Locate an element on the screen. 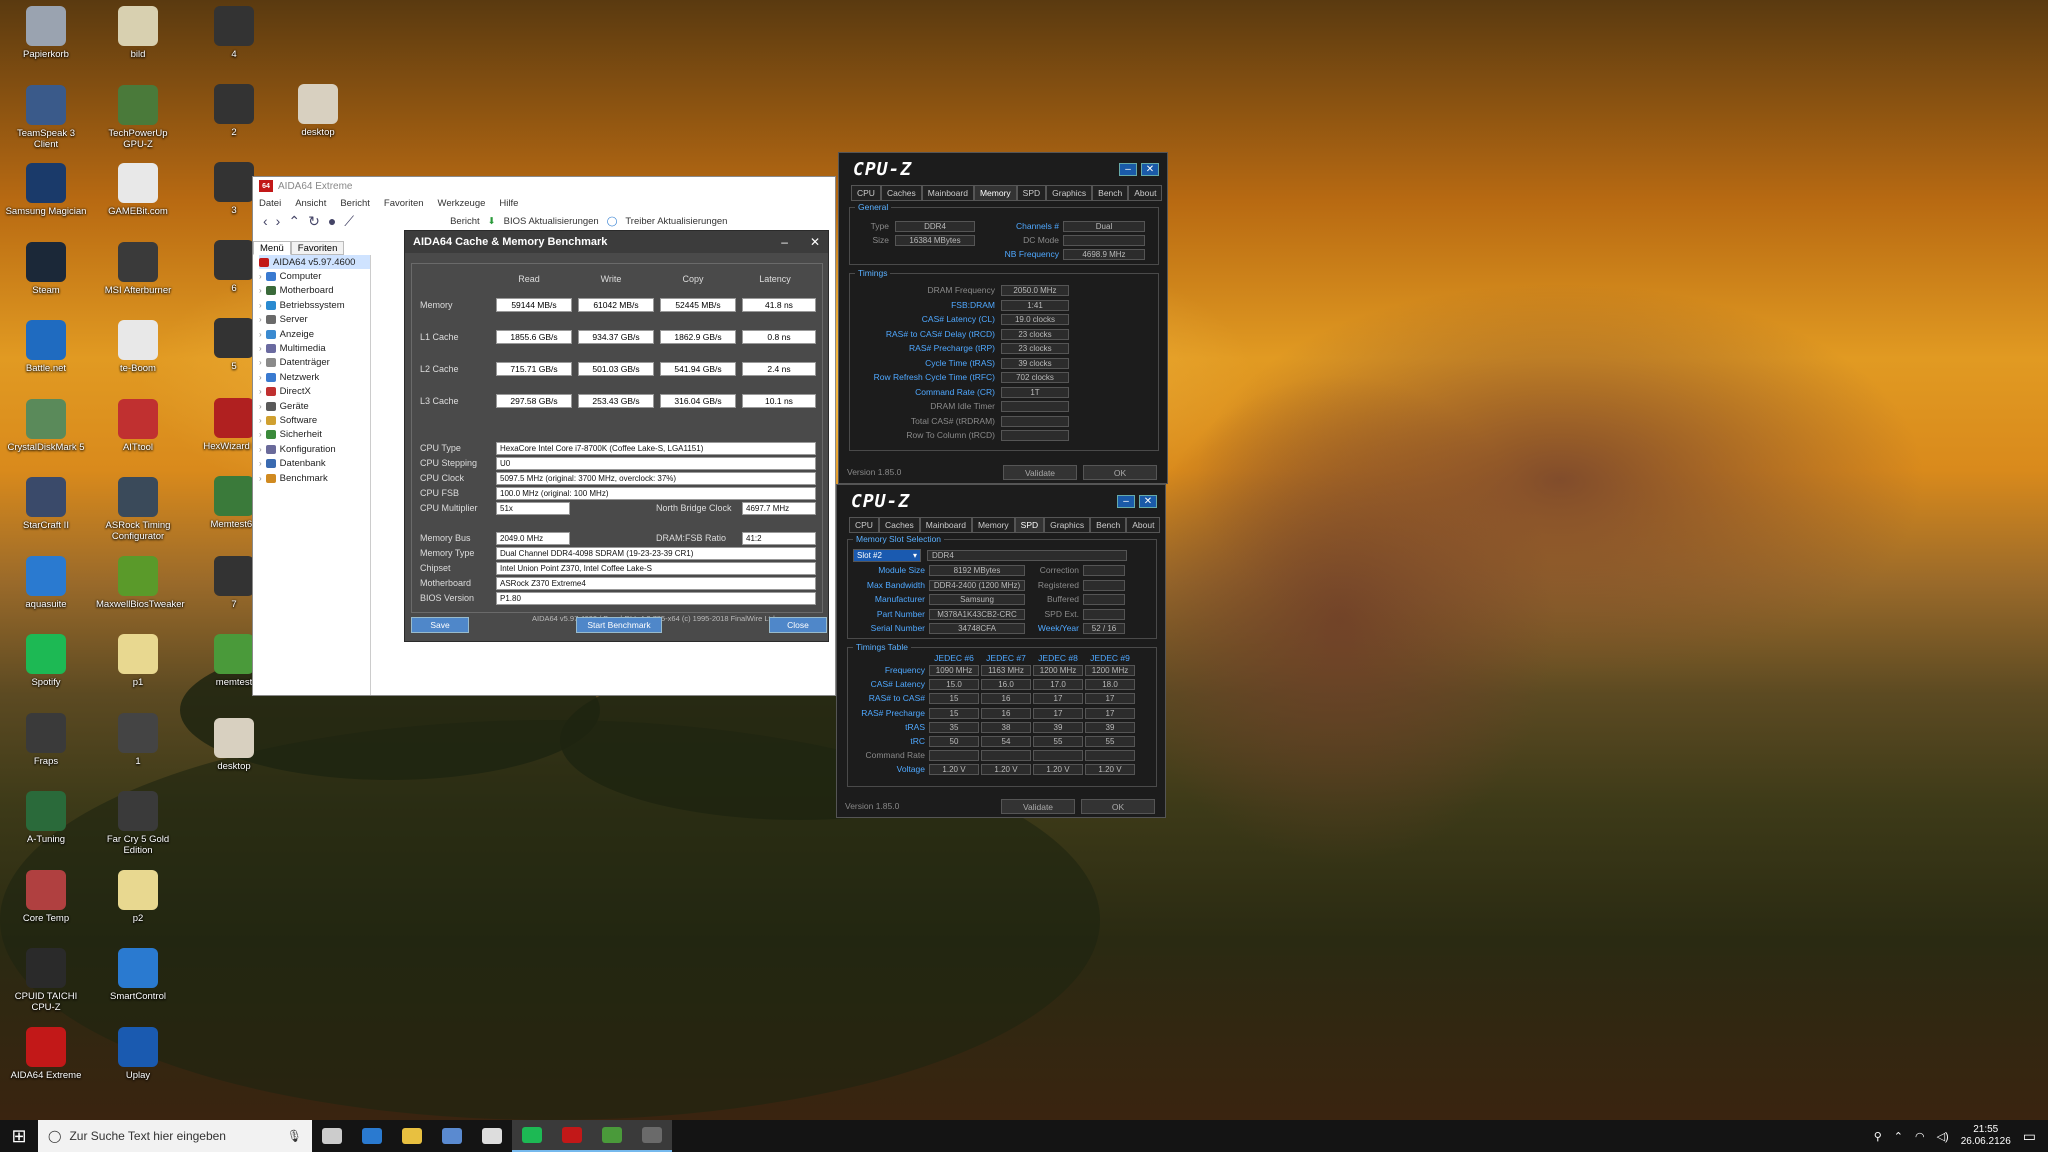 The width and height of the screenshot is (2048, 1152). desktop-icon: TeamSpeak 3 Client is located at coordinates (46, 117).